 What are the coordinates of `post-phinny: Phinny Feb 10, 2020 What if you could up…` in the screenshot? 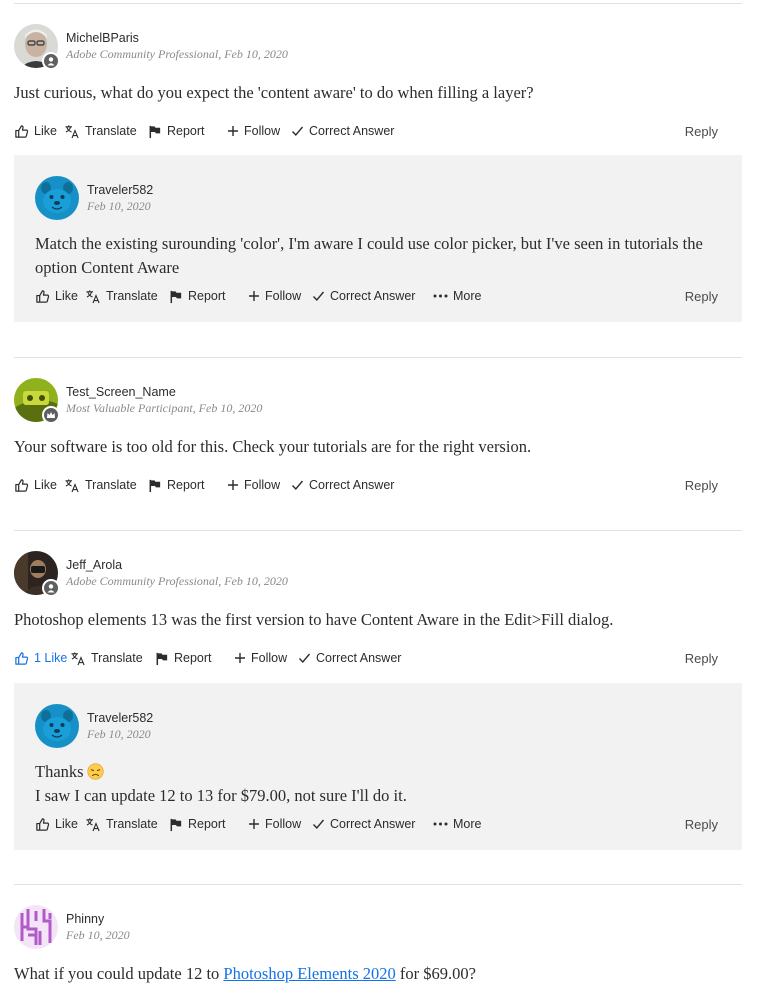 It's located at (378, 952).